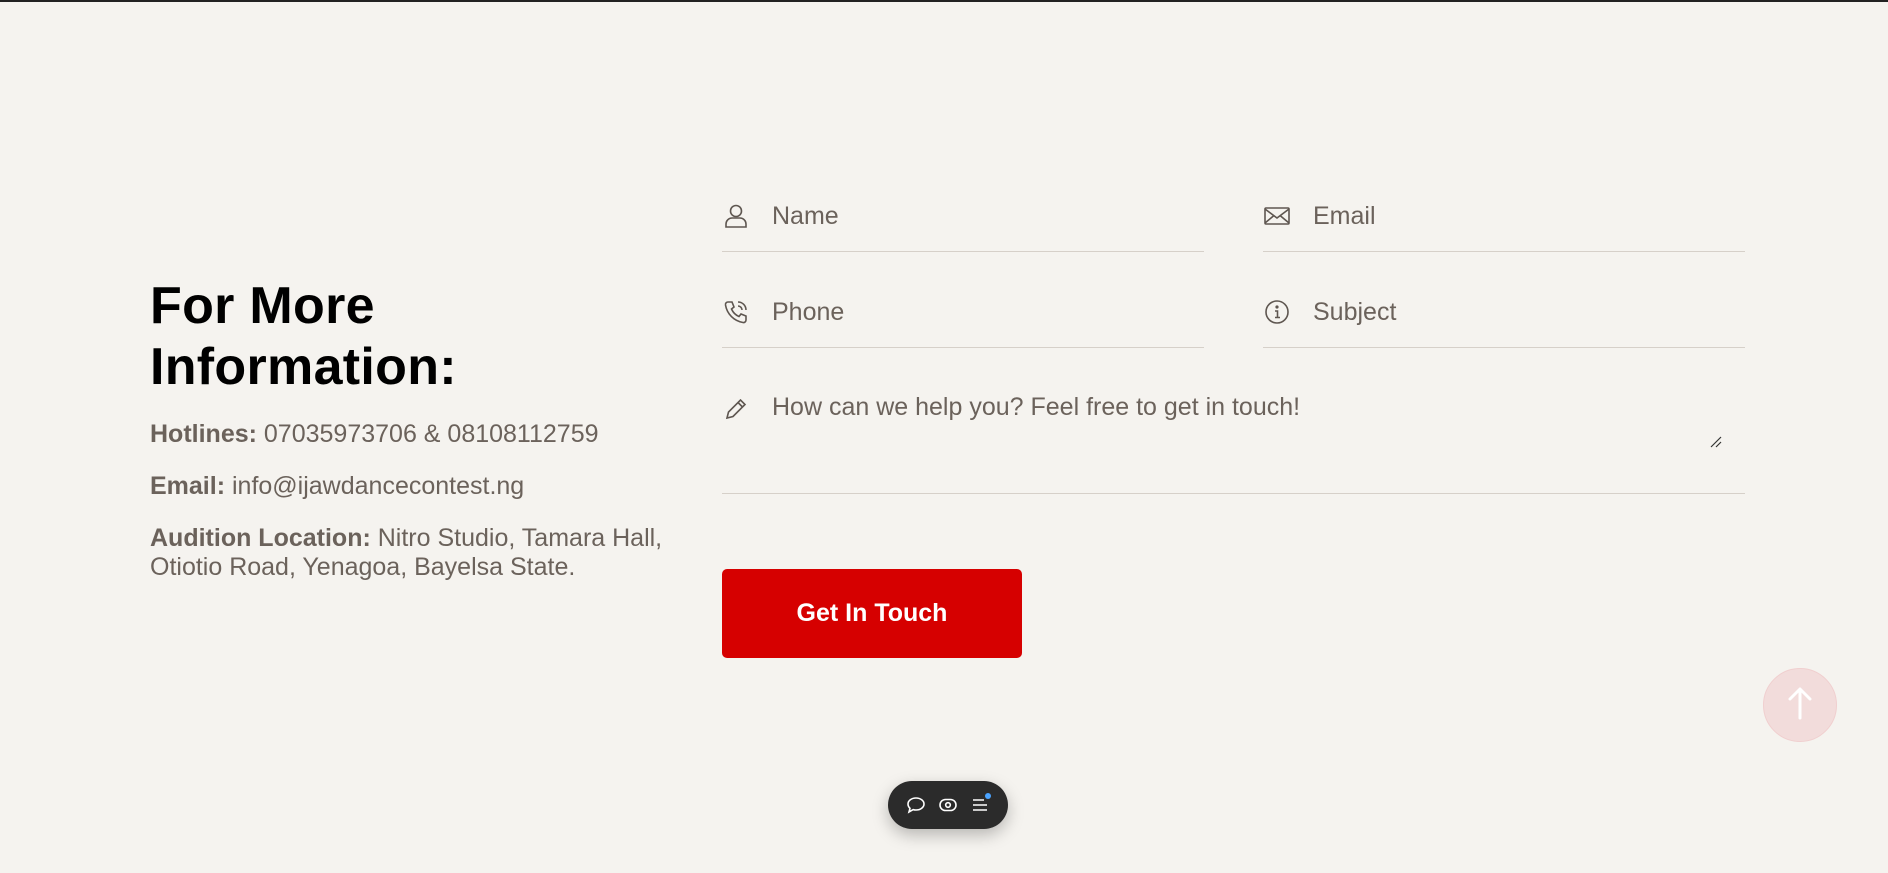 This screenshot has height=873, width=1888. I want to click on scroll-to-top-button, so click(1800, 705).